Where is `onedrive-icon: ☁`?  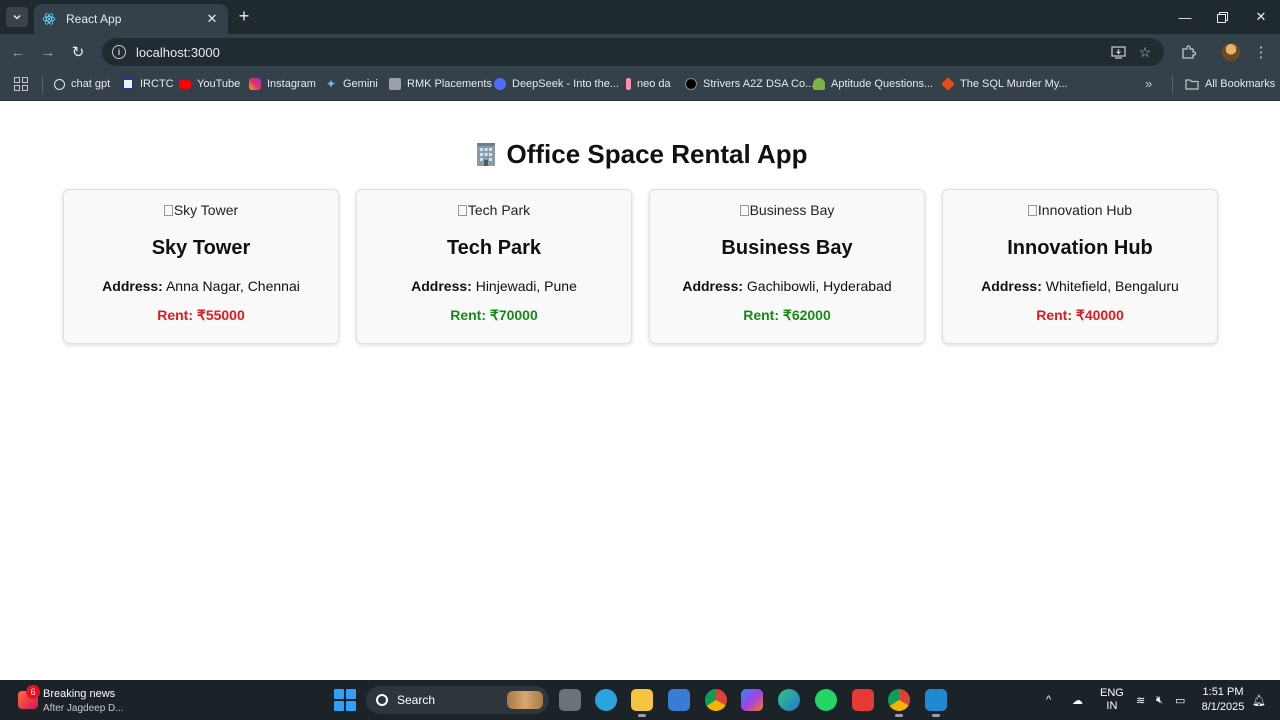 onedrive-icon: ☁ is located at coordinates (1077, 700).